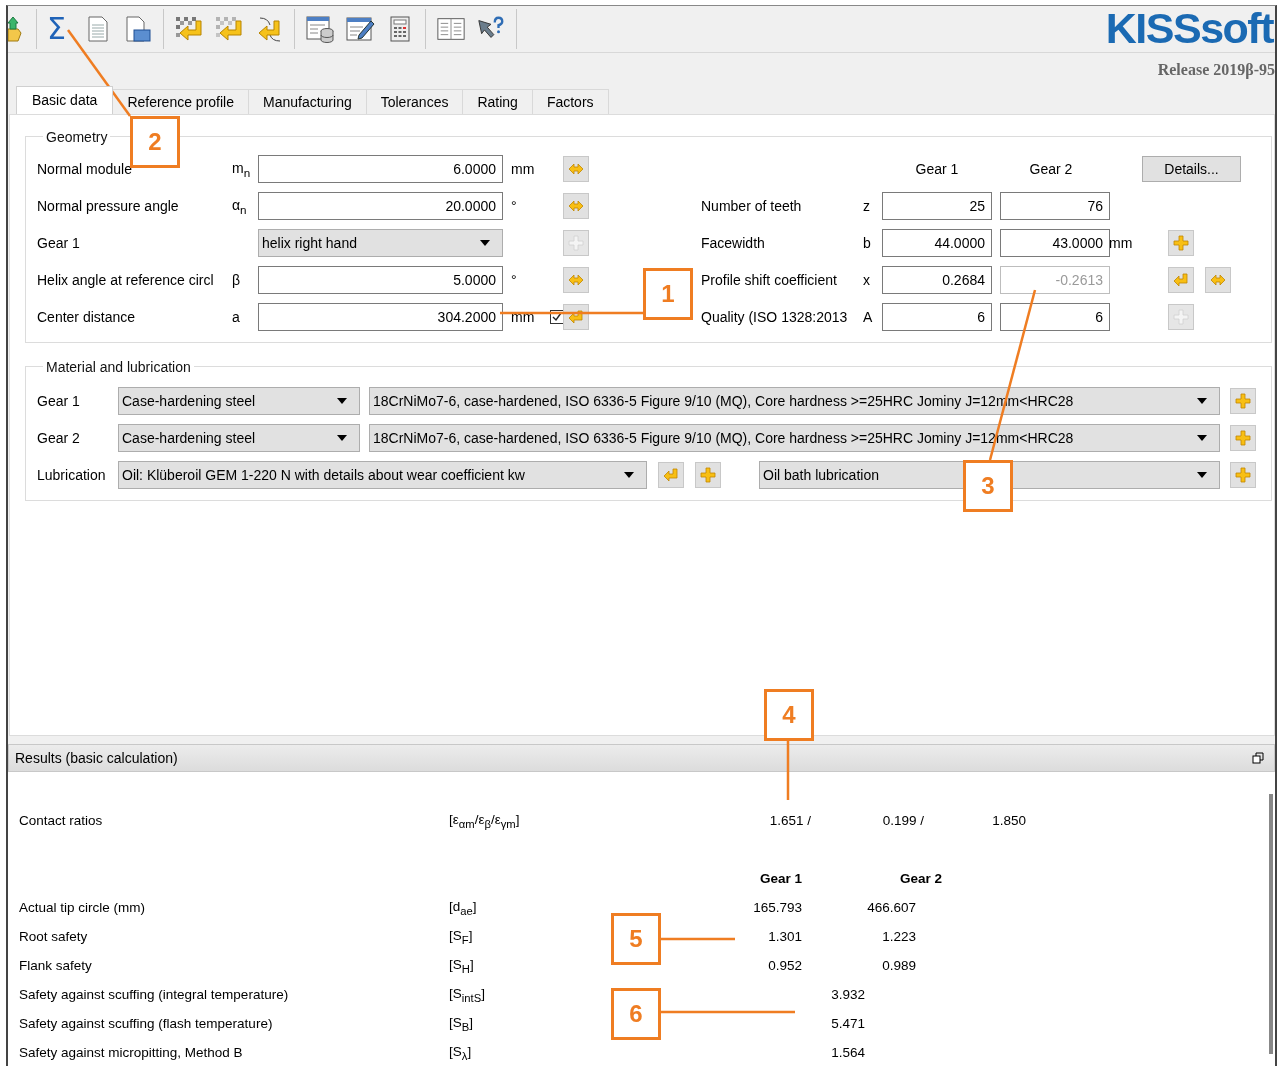 This screenshot has height=1066, width=1279. What do you see at coordinates (1009, 820) in the screenshot?
I see `result-value: 1.850` at bounding box center [1009, 820].